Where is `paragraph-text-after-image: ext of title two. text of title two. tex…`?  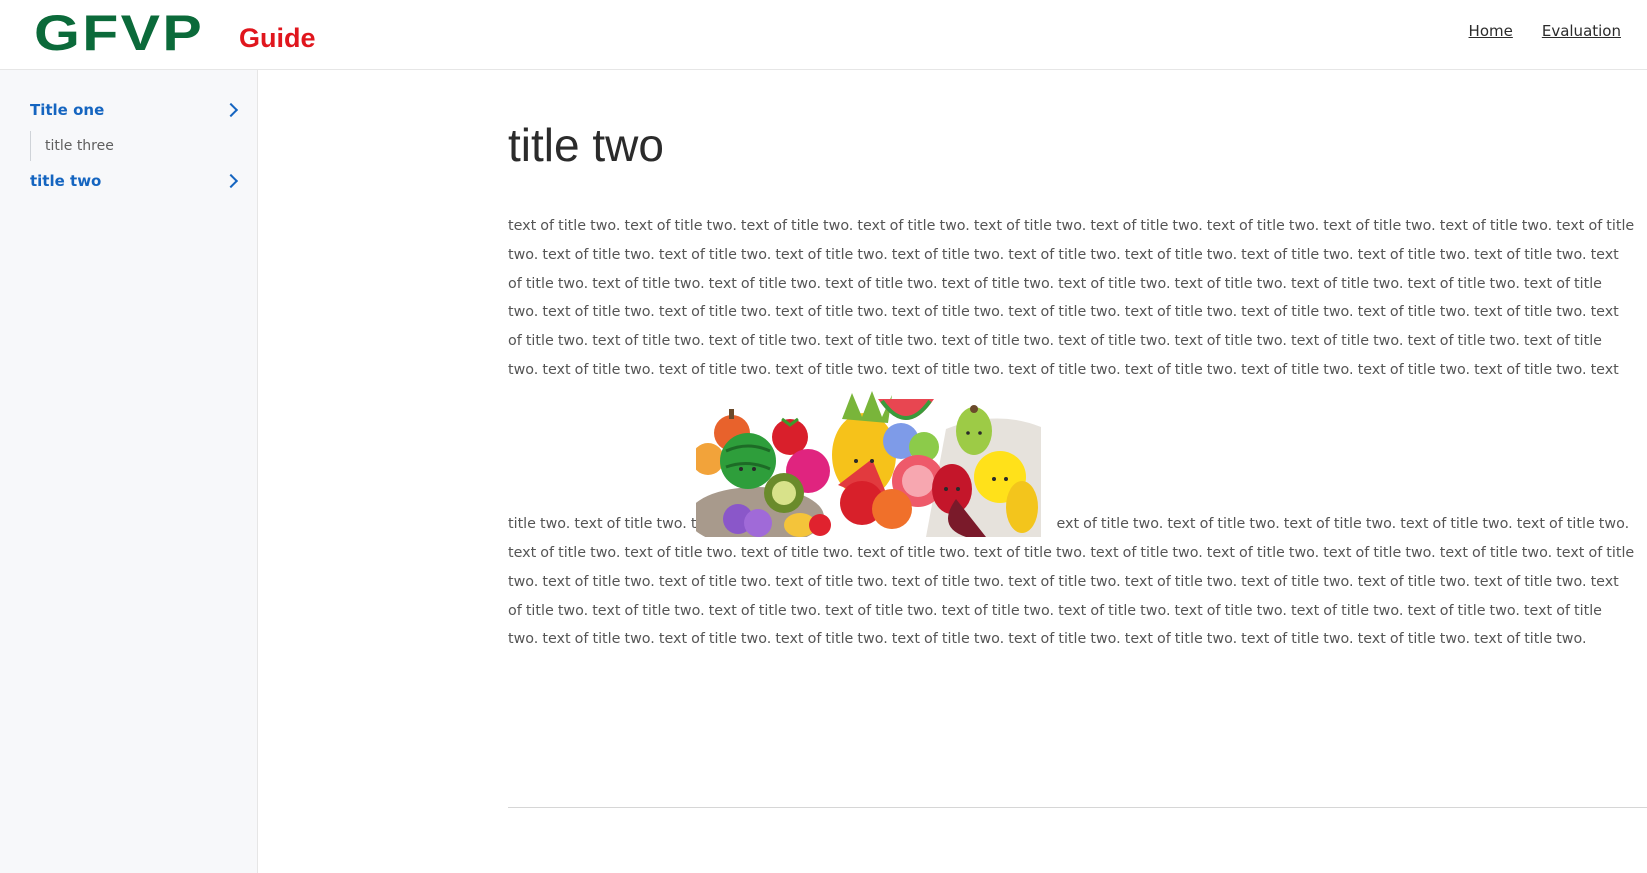 paragraph-text-after-image: ext of title two. text of title two. tex… is located at coordinates (1071, 582).